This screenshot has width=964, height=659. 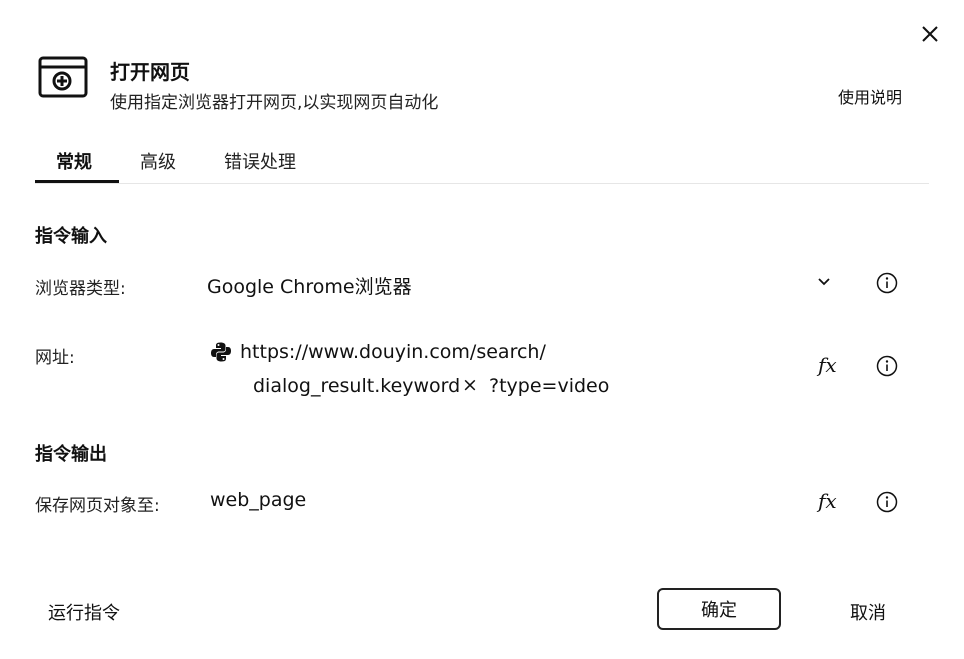 What do you see at coordinates (158, 165) in the screenshot?
I see `tab-advanced: 高级` at bounding box center [158, 165].